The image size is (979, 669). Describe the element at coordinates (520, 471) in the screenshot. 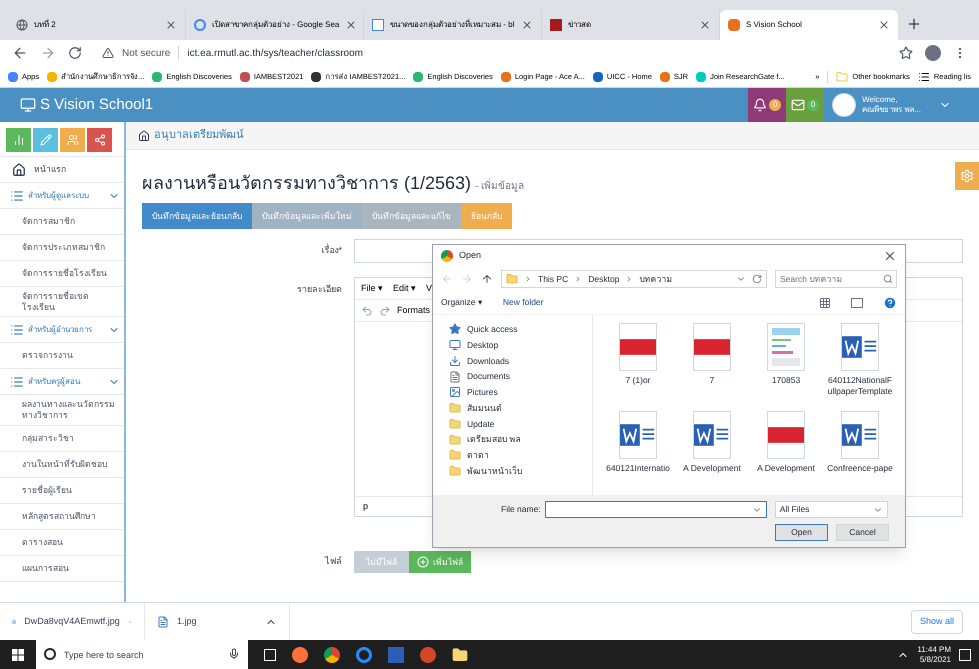

I see `nav-item: พัฒนาหน้าเว็บ` at that location.